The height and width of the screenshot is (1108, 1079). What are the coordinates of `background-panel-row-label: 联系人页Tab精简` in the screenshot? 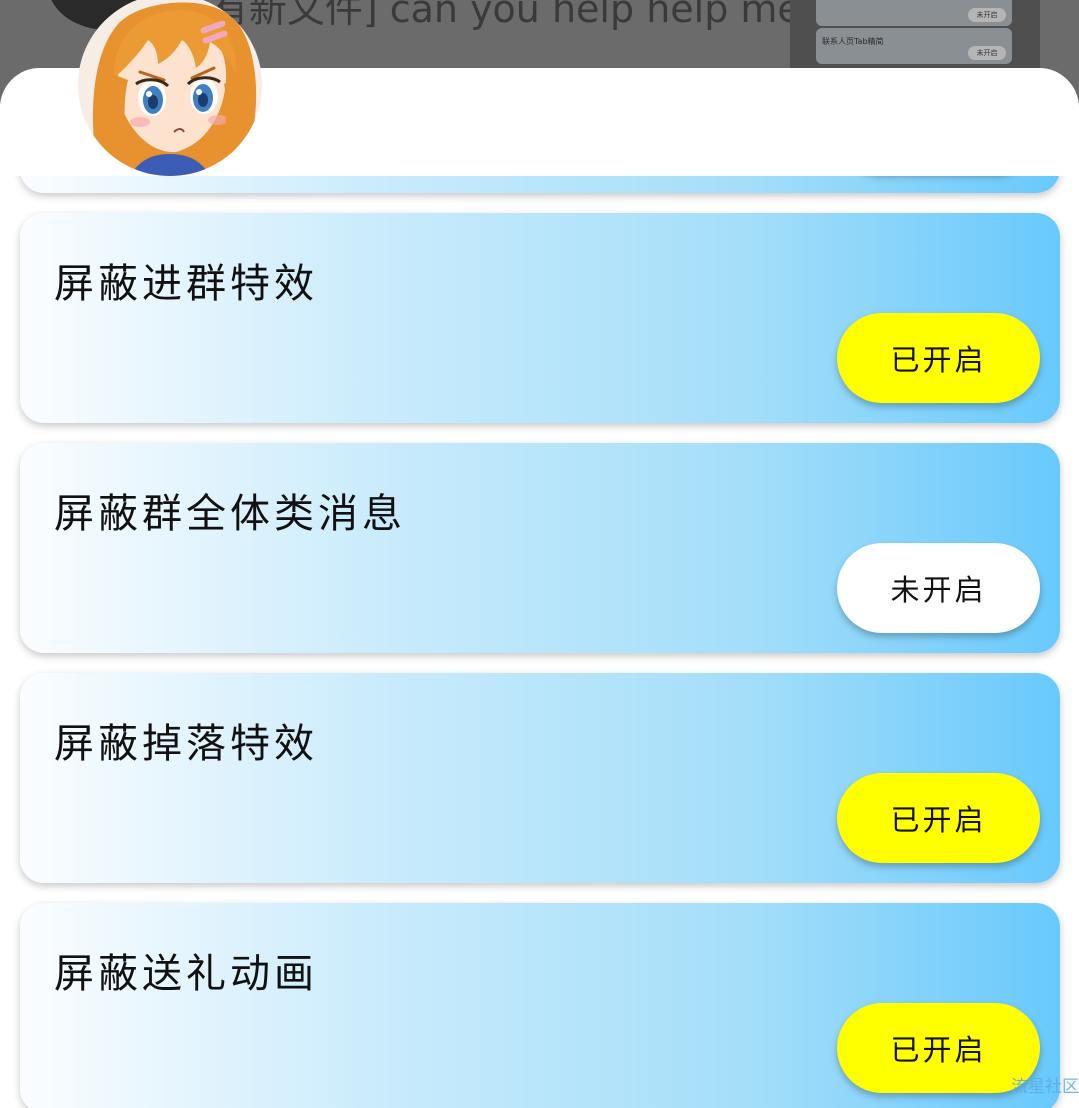 It's located at (853, 41).